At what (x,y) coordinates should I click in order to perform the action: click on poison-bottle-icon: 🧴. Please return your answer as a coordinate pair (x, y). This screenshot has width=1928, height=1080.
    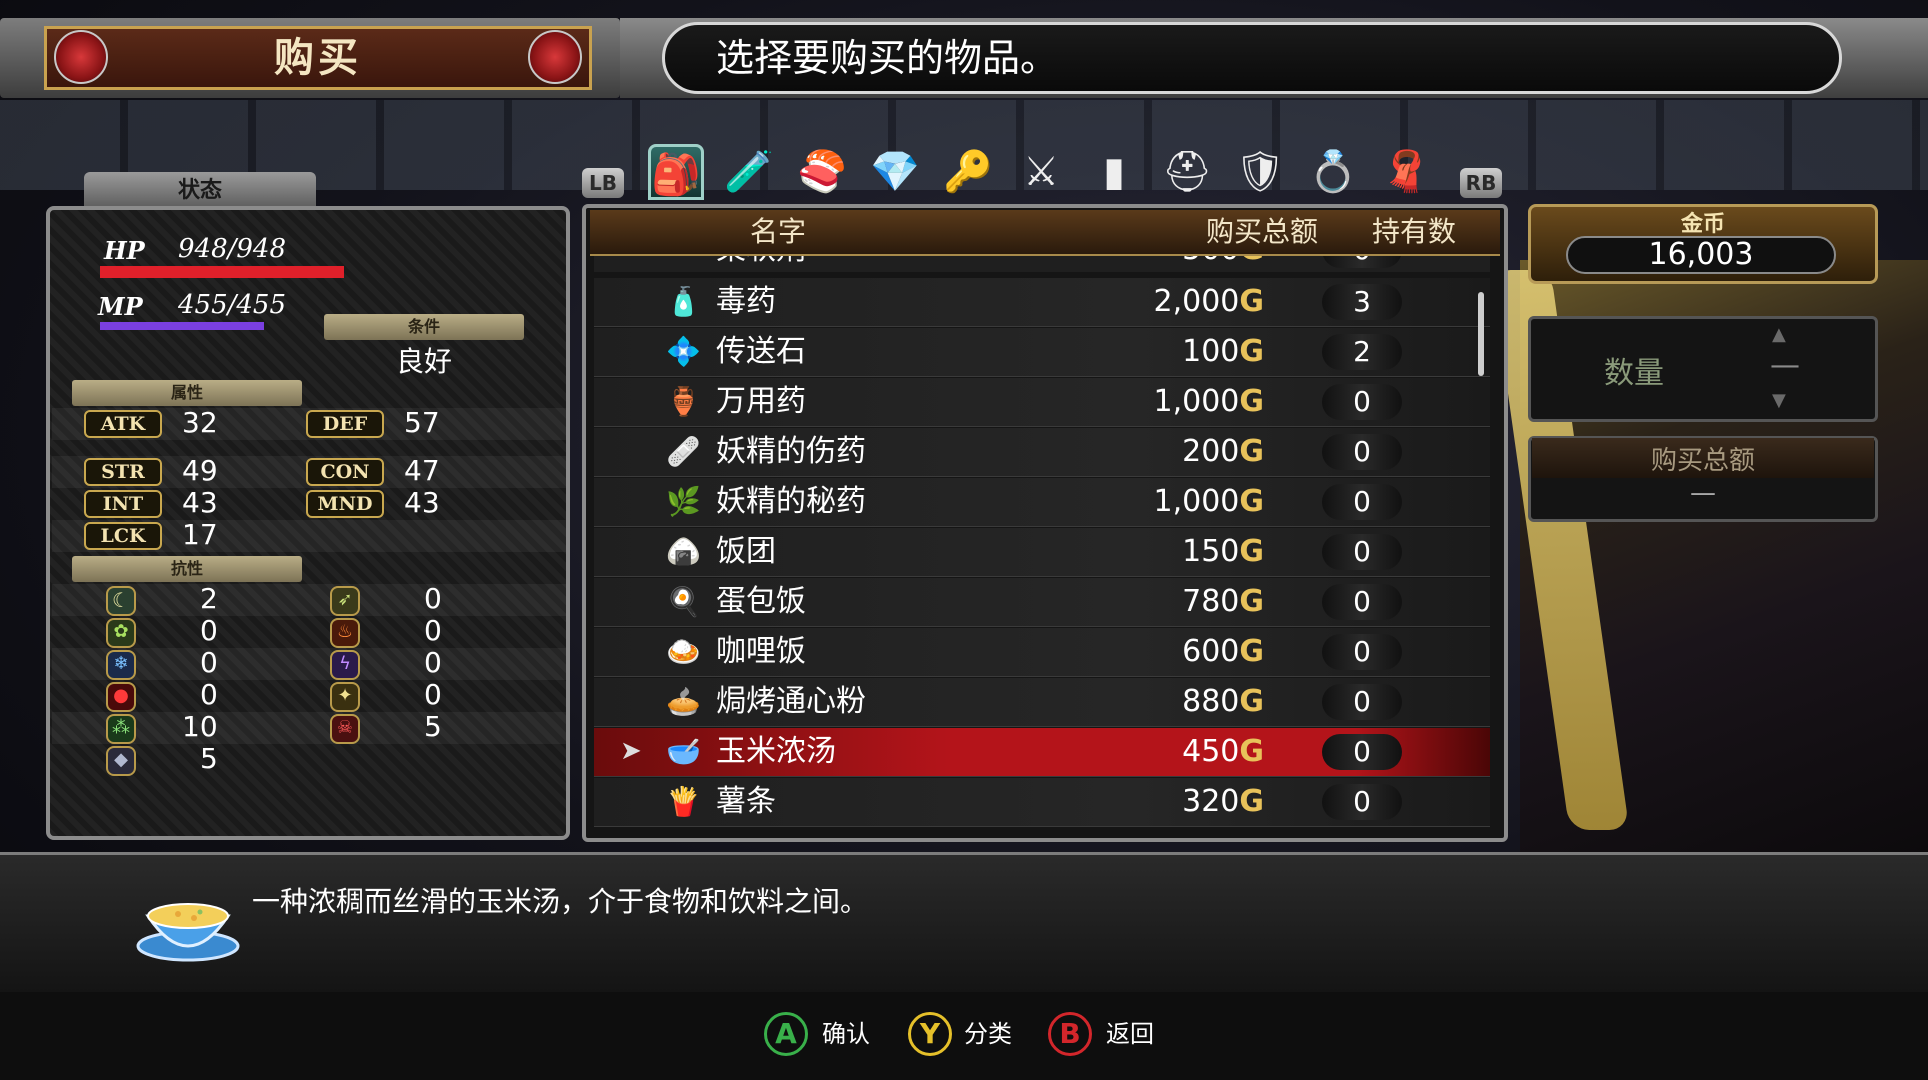
    Looking at the image, I should click on (683, 301).